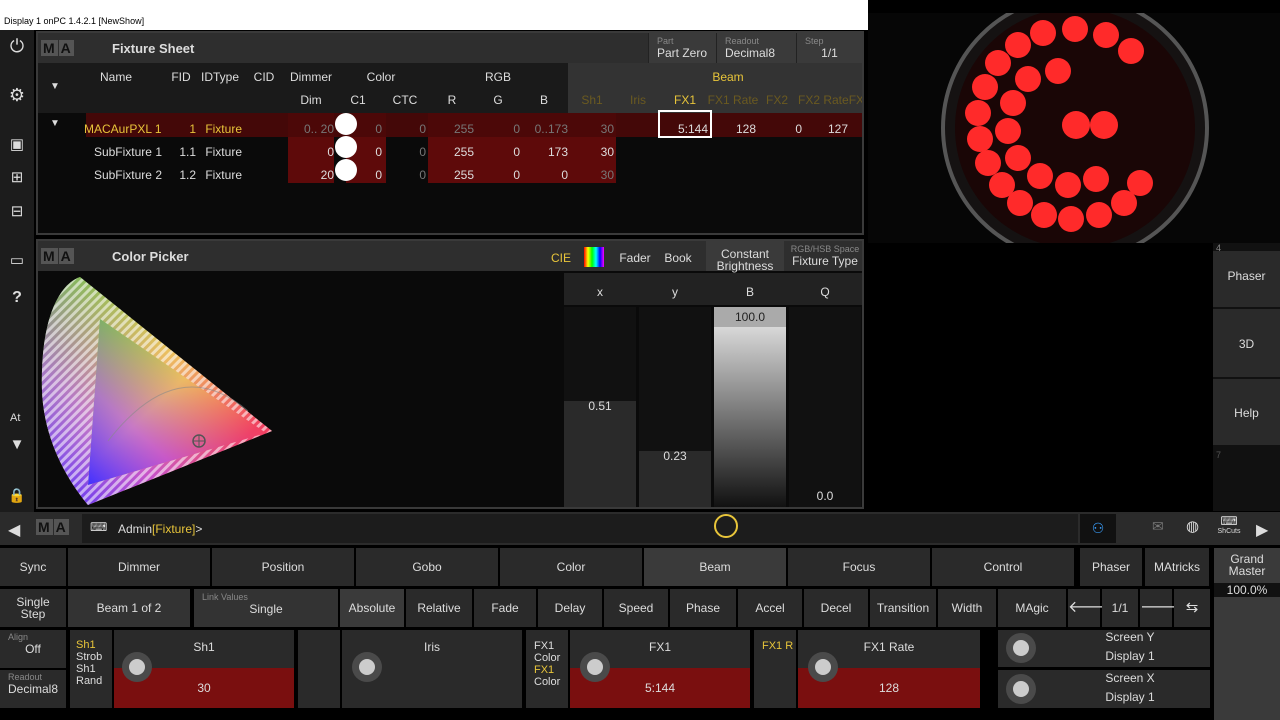 The image size is (1280, 720). I want to click on collapse-icon: ▼, so click(55, 86).